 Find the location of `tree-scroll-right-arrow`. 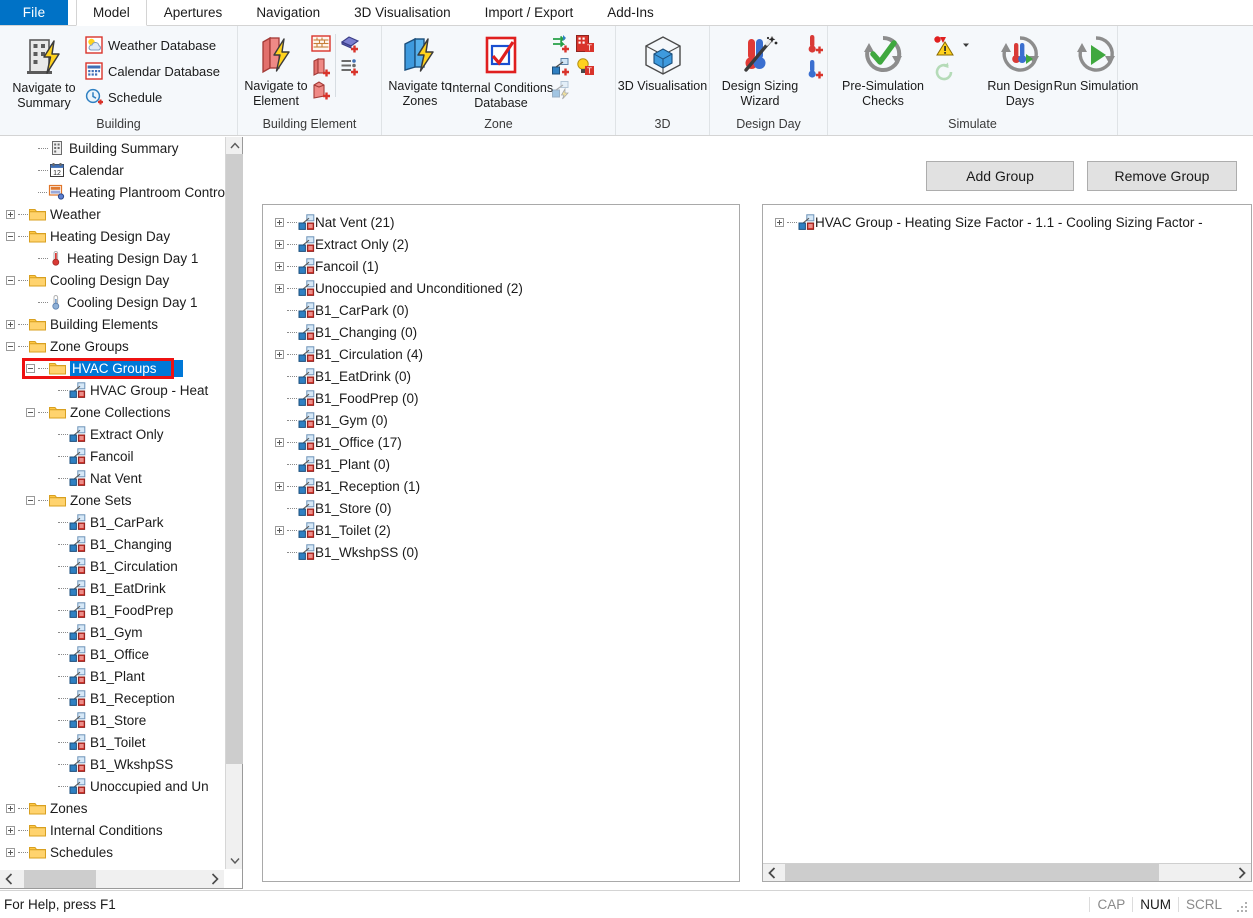

tree-scroll-right-arrow is located at coordinates (215, 879).